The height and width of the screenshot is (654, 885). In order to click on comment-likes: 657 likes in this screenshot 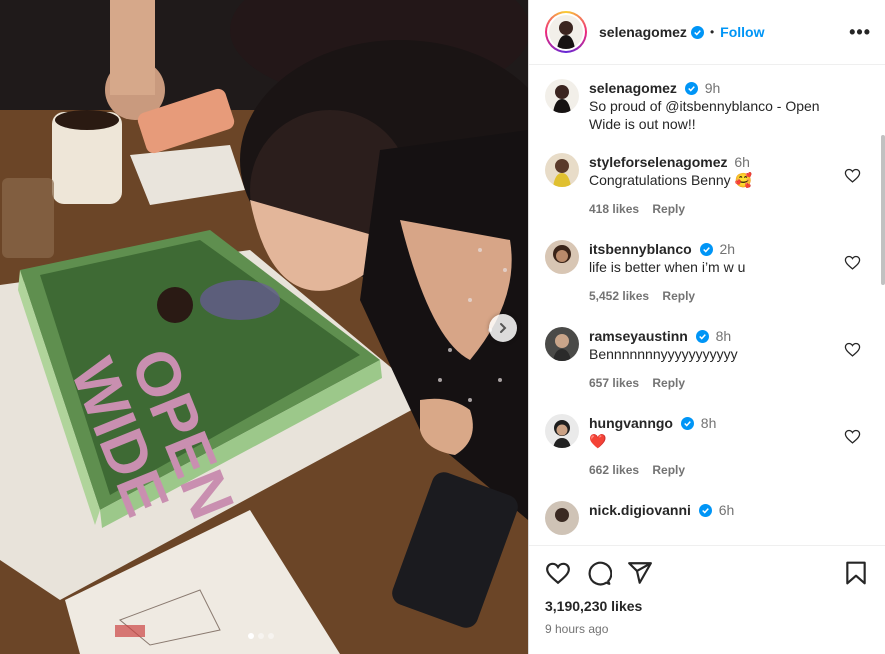, I will do `click(614, 383)`.